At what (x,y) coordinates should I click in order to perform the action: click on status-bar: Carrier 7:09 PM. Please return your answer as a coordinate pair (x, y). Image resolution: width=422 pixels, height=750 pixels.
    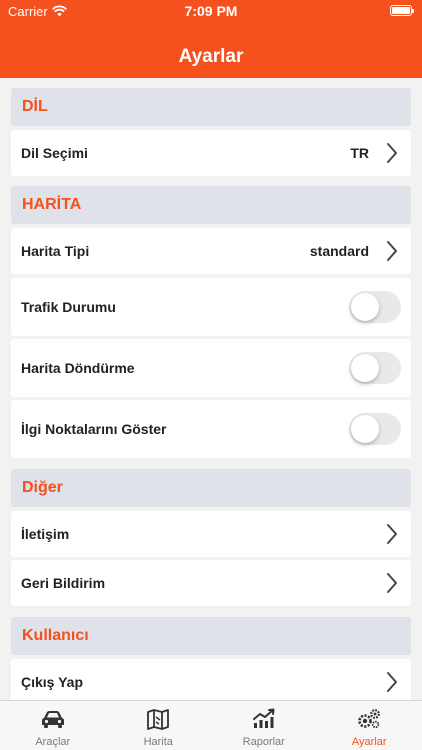
    Looking at the image, I should click on (211, 12).